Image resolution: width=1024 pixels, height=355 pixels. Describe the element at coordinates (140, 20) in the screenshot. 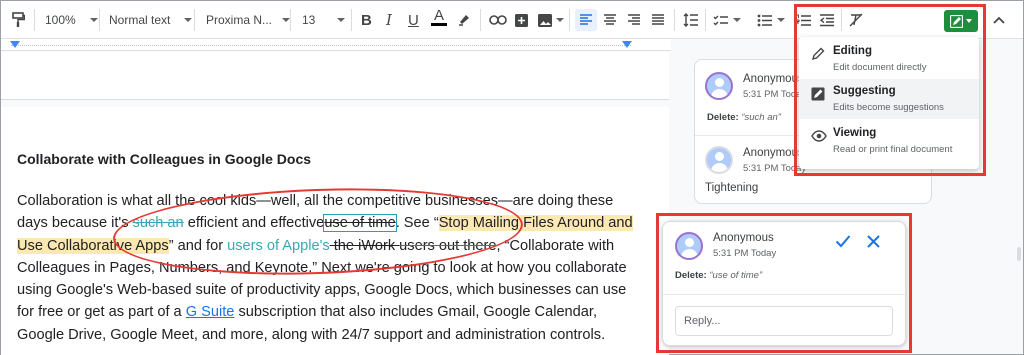

I see `style-value: Normal text` at that location.